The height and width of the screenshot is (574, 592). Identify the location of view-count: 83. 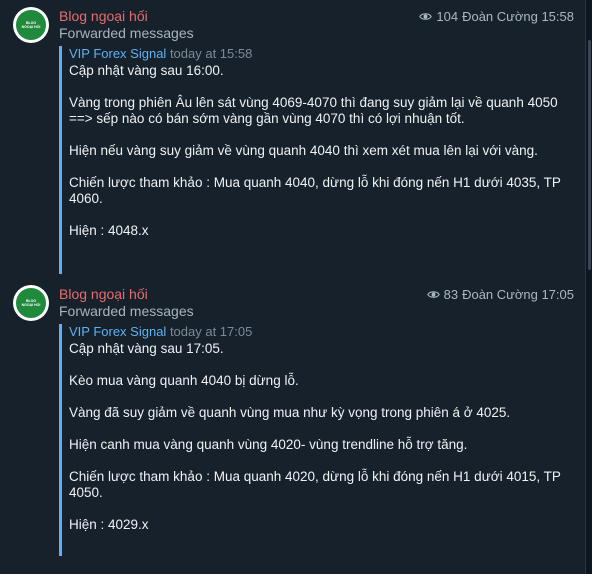
(451, 294).